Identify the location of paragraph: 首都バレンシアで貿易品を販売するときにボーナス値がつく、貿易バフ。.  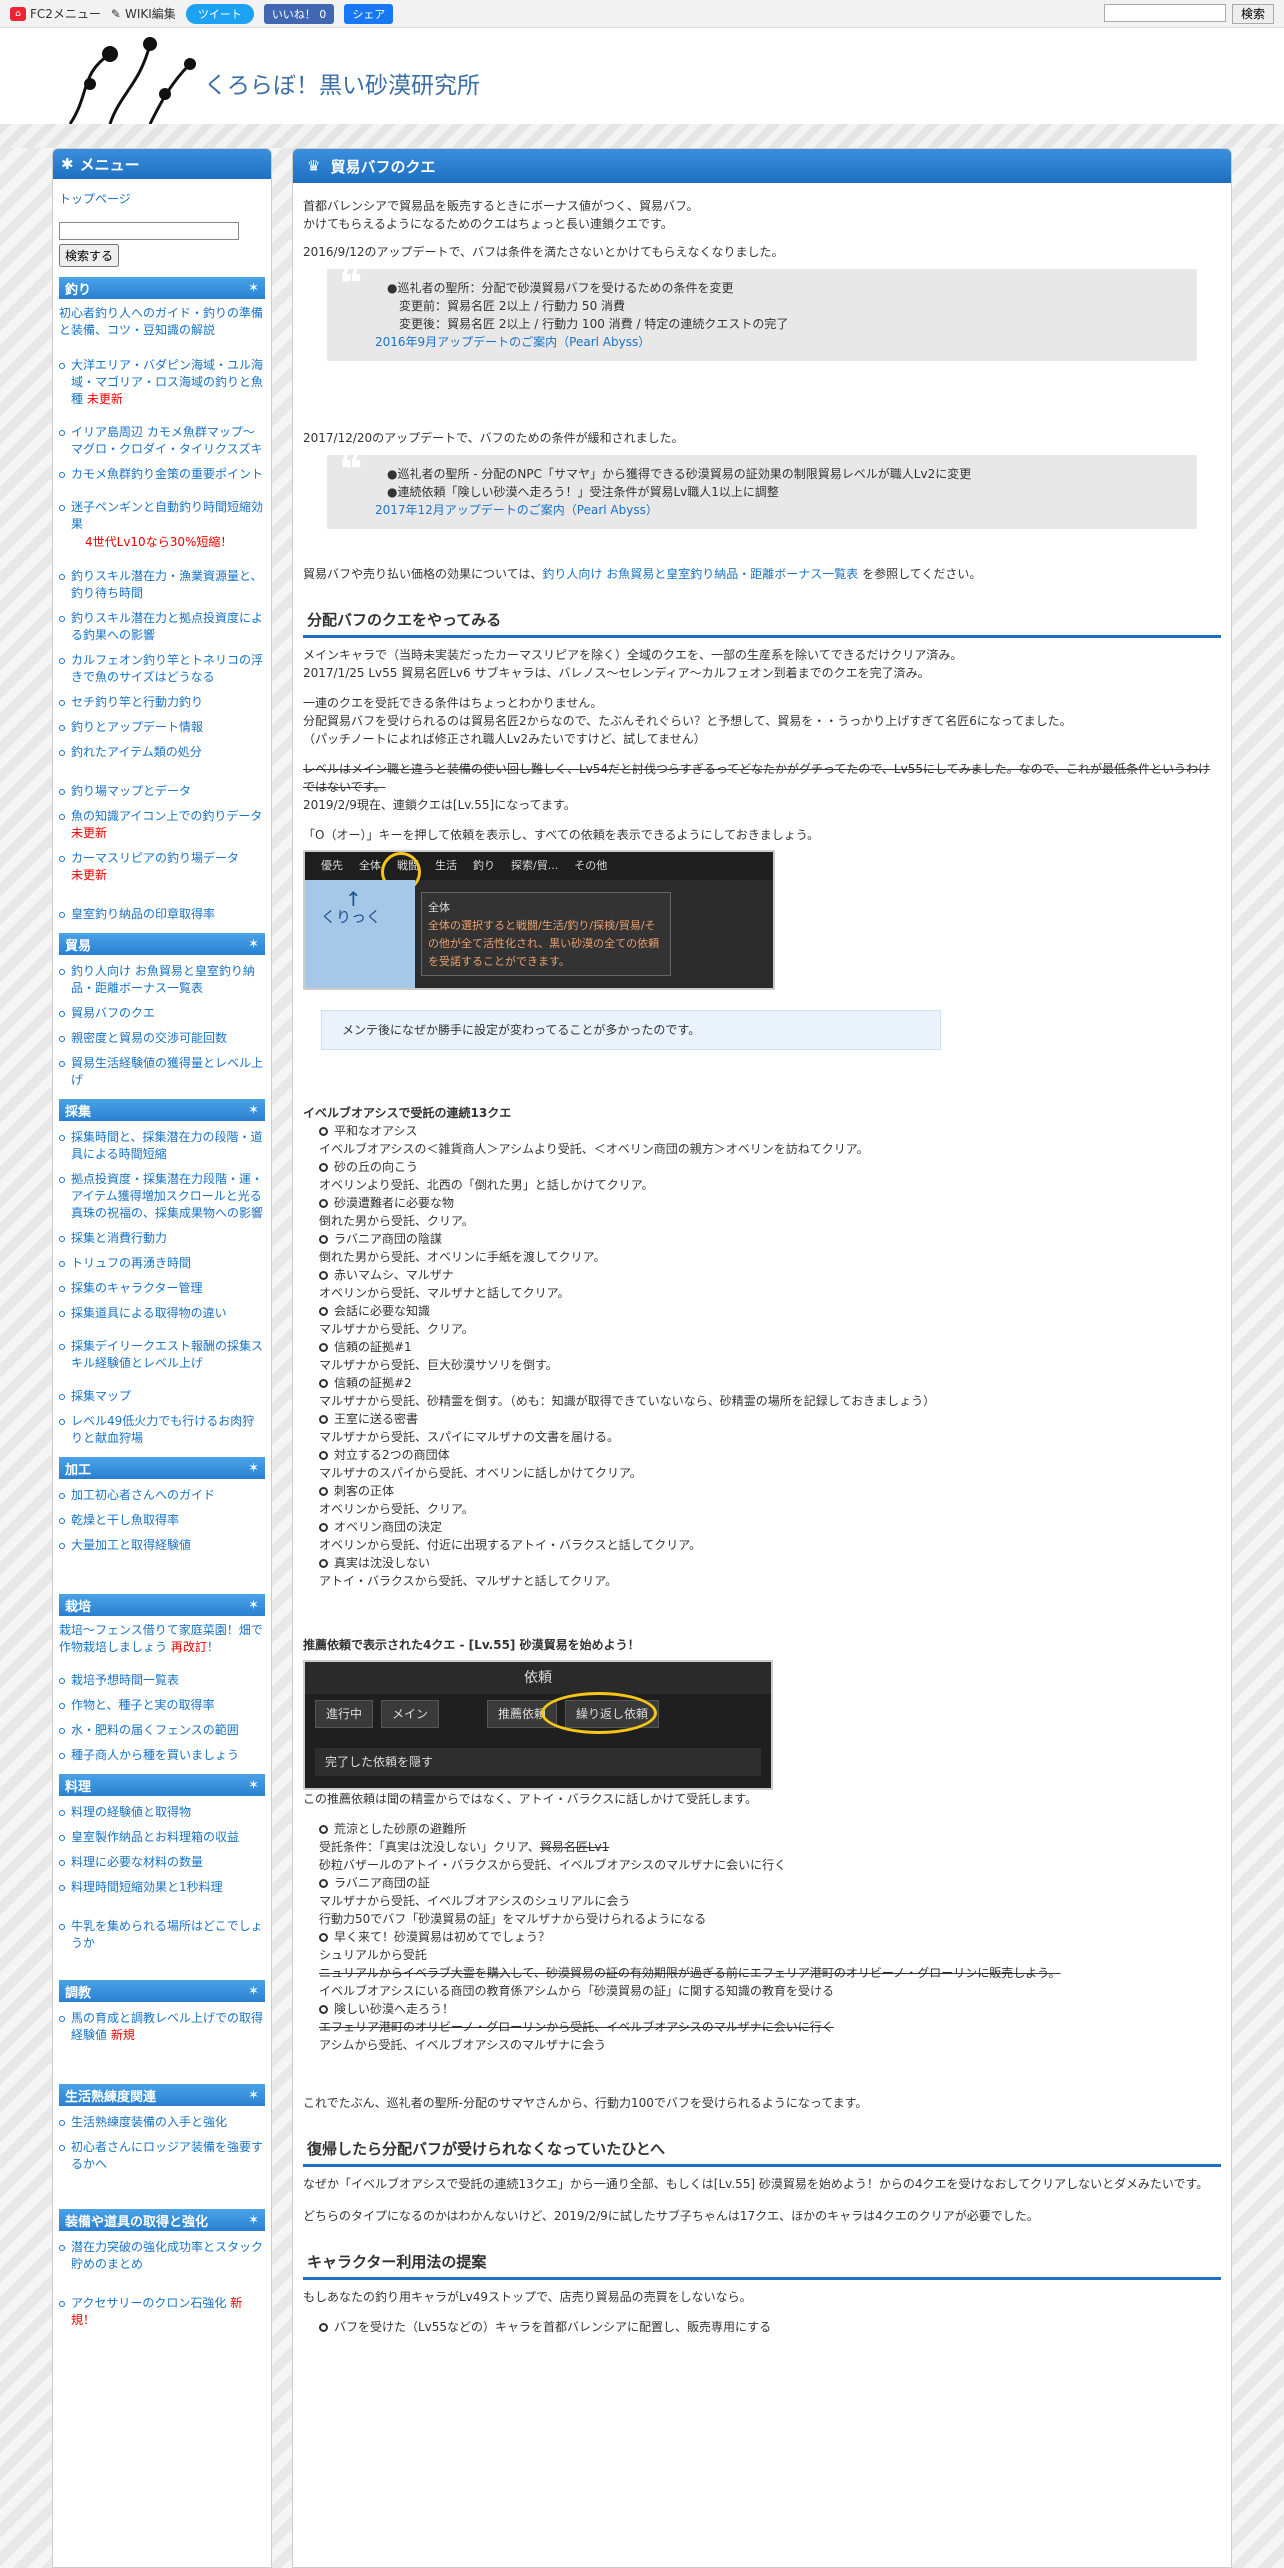
(501, 206).